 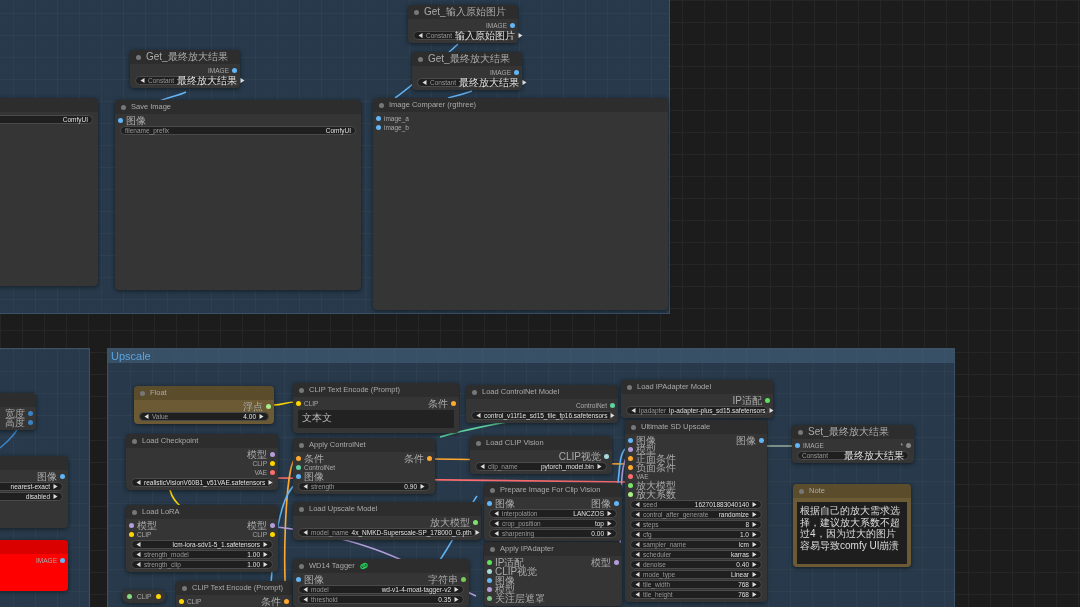 What do you see at coordinates (443, 579) in the screenshot?
I see `slot-label: 字符串` at bounding box center [443, 579].